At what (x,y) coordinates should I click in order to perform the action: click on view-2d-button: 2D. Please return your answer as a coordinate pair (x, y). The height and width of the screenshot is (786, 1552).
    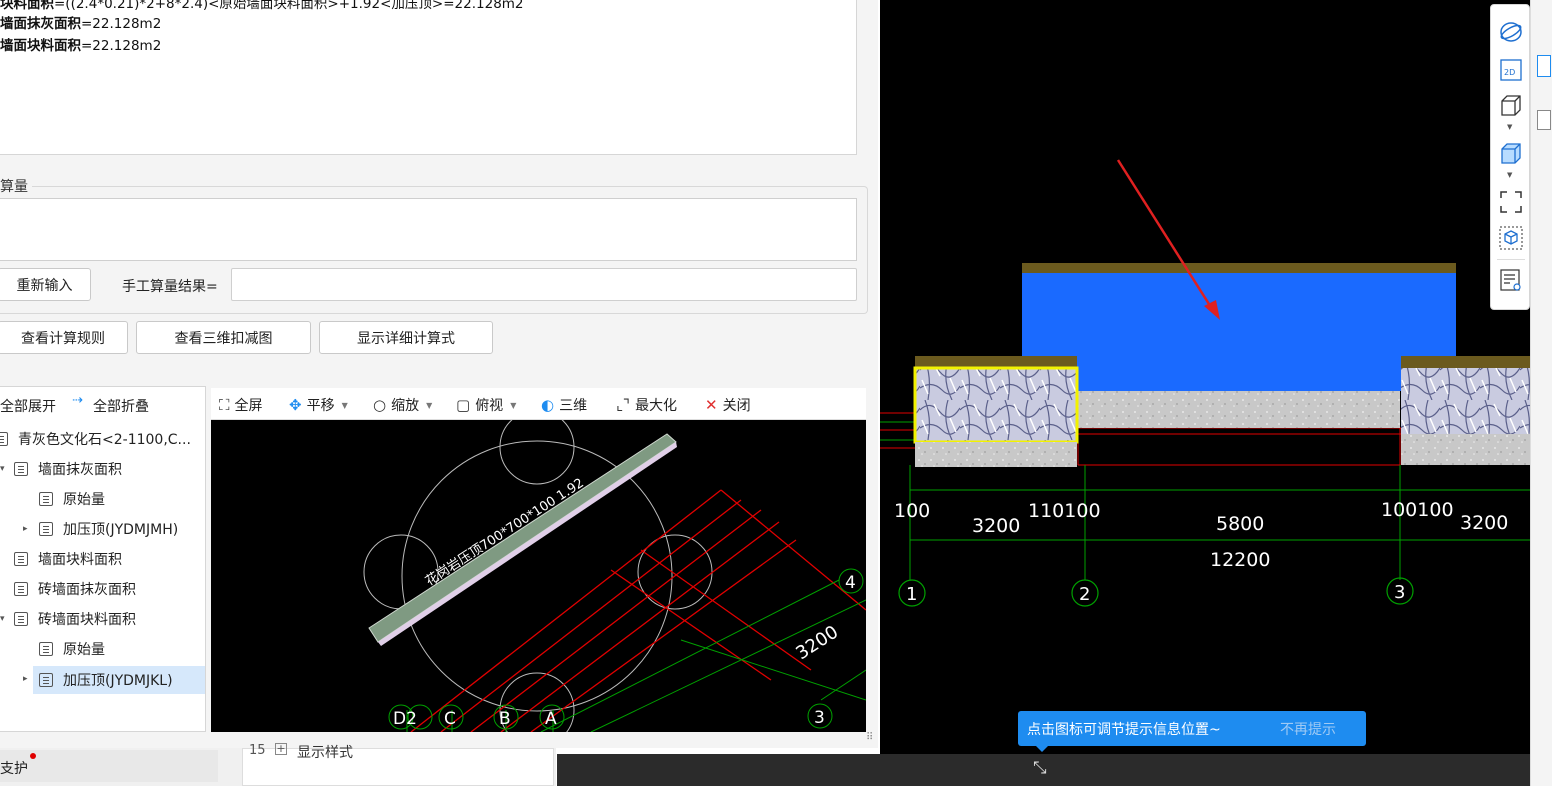
    Looking at the image, I should click on (1511, 70).